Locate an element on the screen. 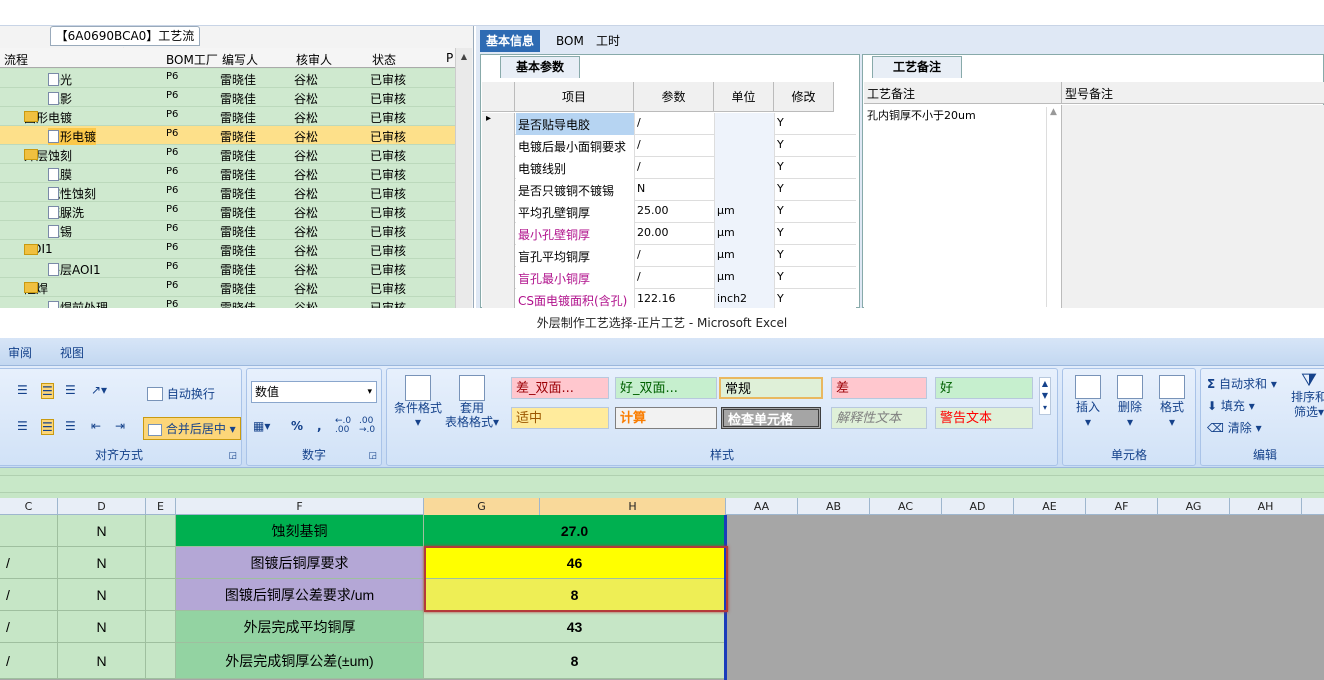 This screenshot has width=1324, height=680. align-middle-icon: ☰ is located at coordinates (47, 391).